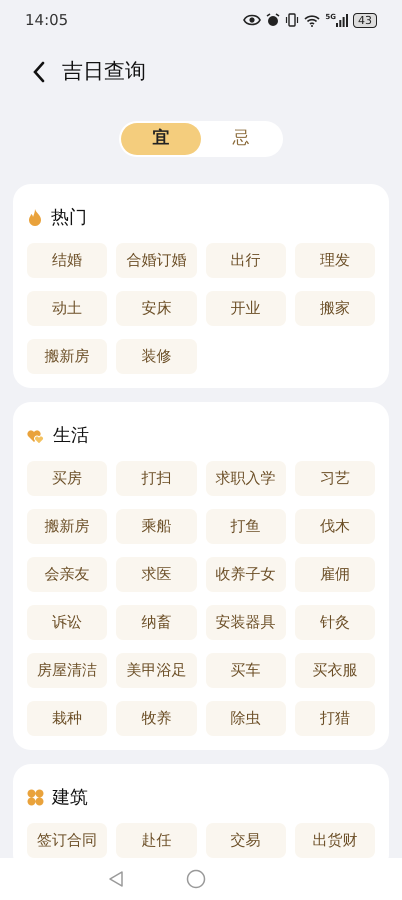 This screenshot has height=900, width=402. What do you see at coordinates (71, 436) in the screenshot?
I see `category-title: 生活` at bounding box center [71, 436].